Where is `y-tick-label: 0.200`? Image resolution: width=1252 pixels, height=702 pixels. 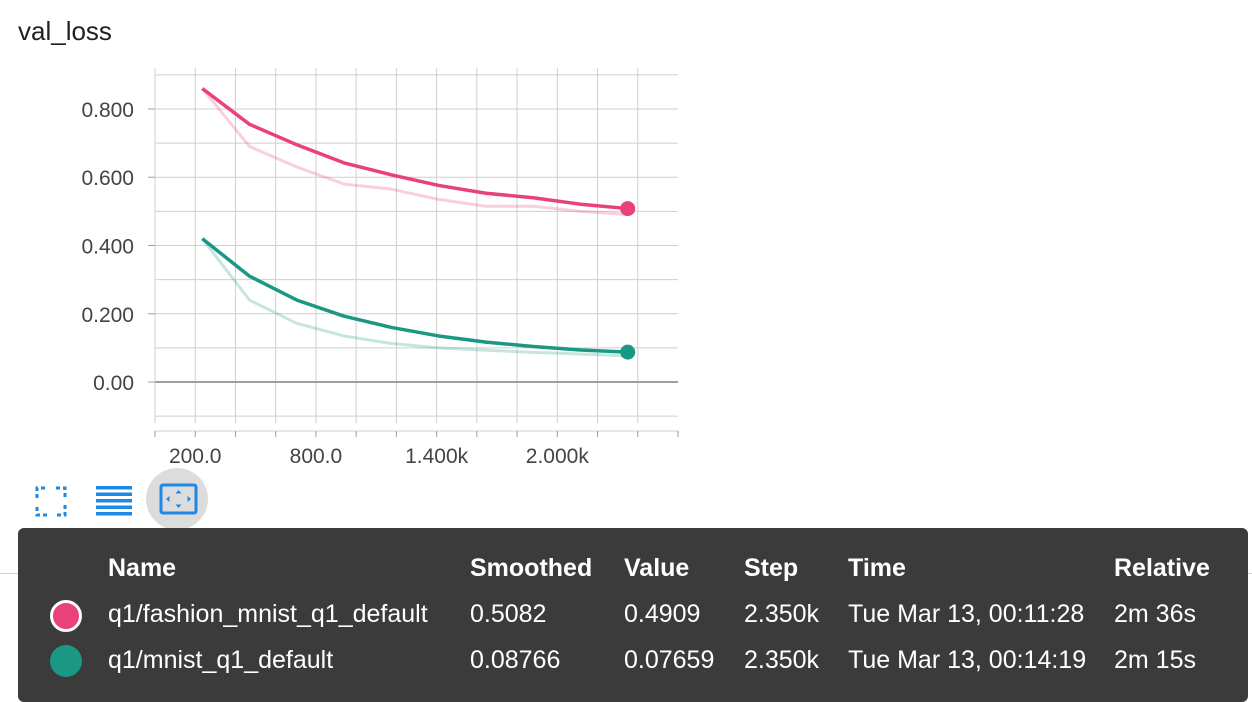 y-tick-label: 0.200 is located at coordinates (107, 315).